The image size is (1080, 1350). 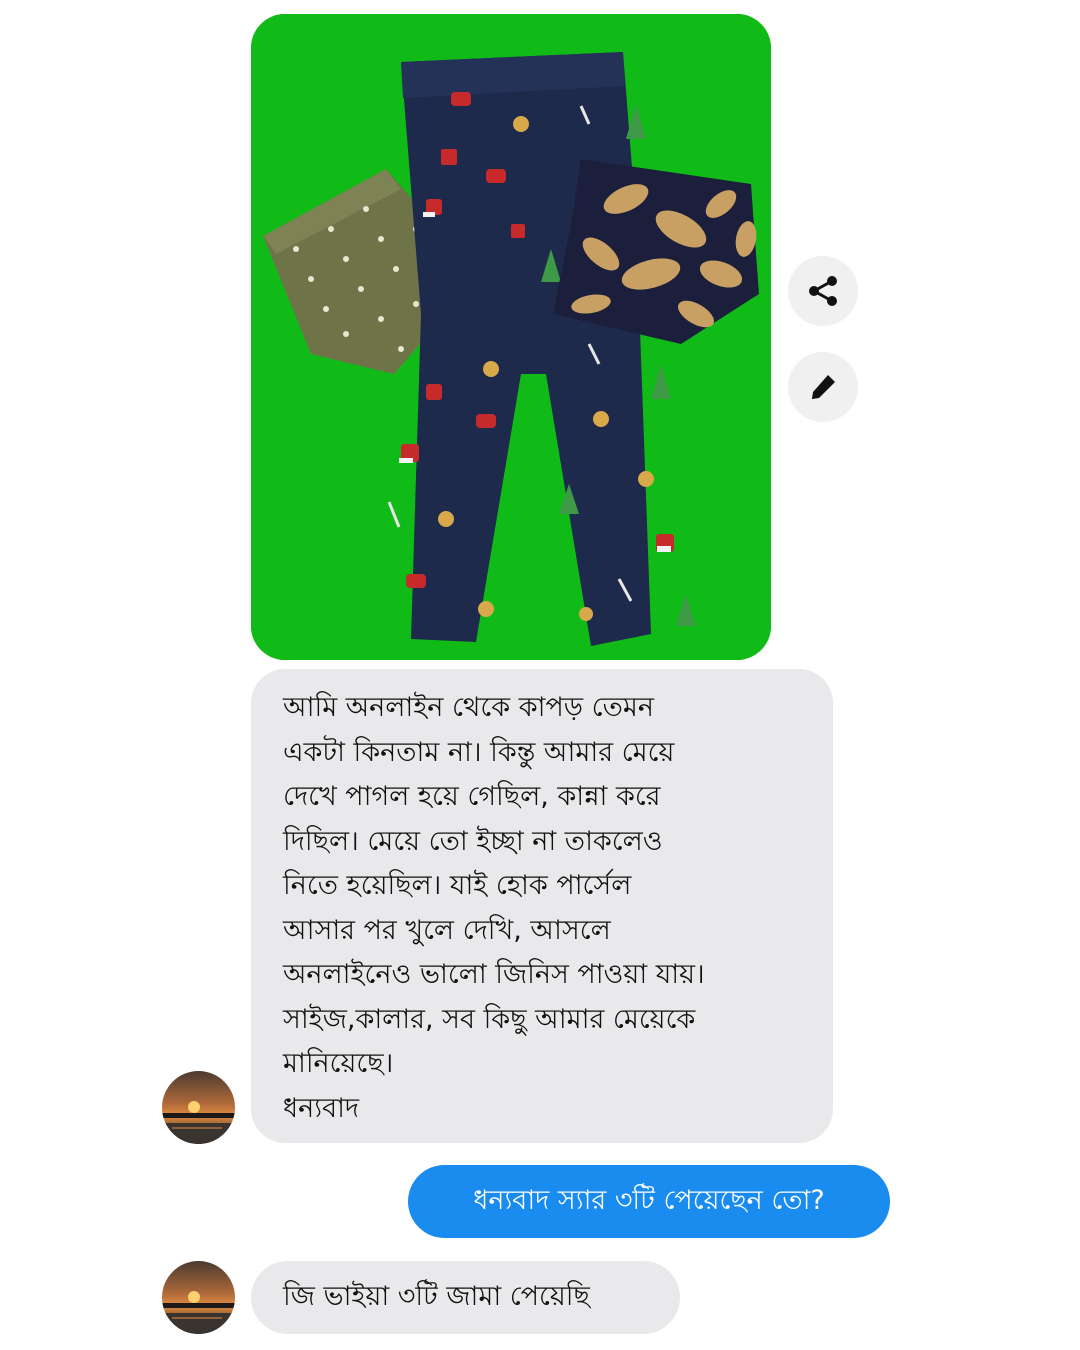 I want to click on outgoing-message-bubble: ধন্যবাদ স্যার ৩টি পেয়েছেন তো?, so click(x=649, y=1201).